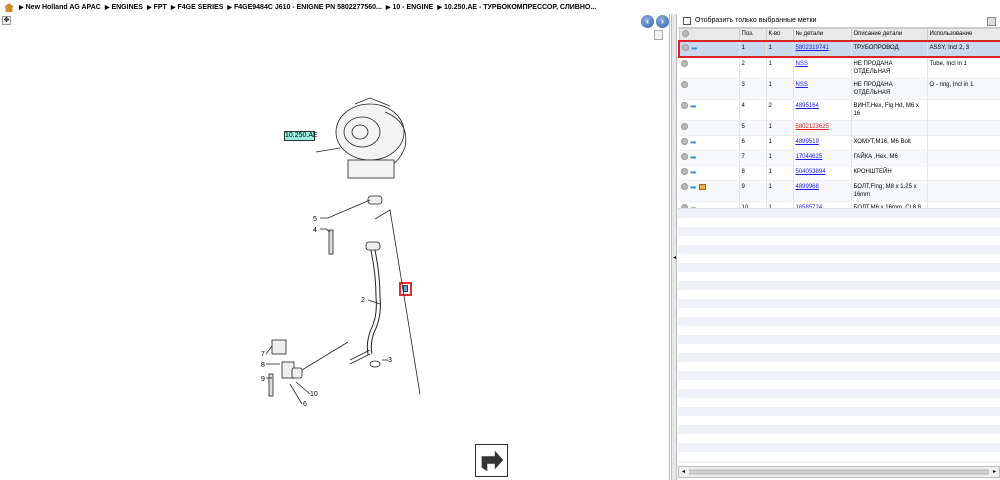 This screenshot has height=480, width=1000. What do you see at coordinates (658, 35) in the screenshot?
I see `scroll-up-icon` at bounding box center [658, 35].